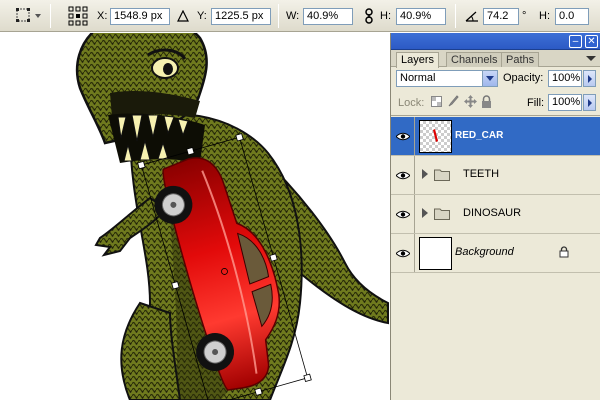 The image size is (600, 400). I want to click on degree-symbol: °, so click(524, 16).